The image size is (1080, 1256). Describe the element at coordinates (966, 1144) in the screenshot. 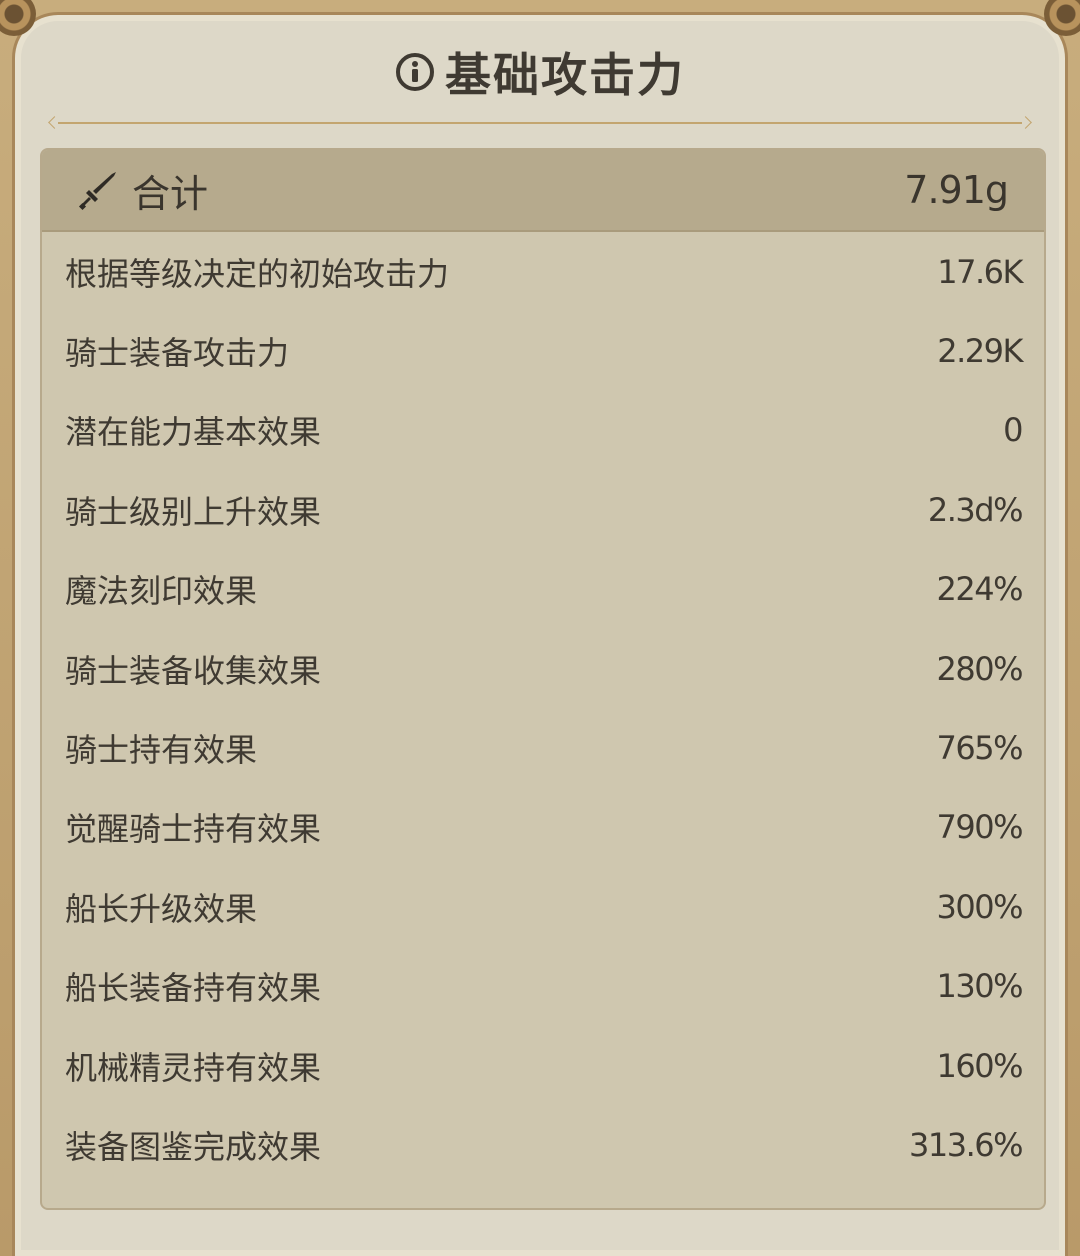

I see `stat-value: 313.6%` at that location.